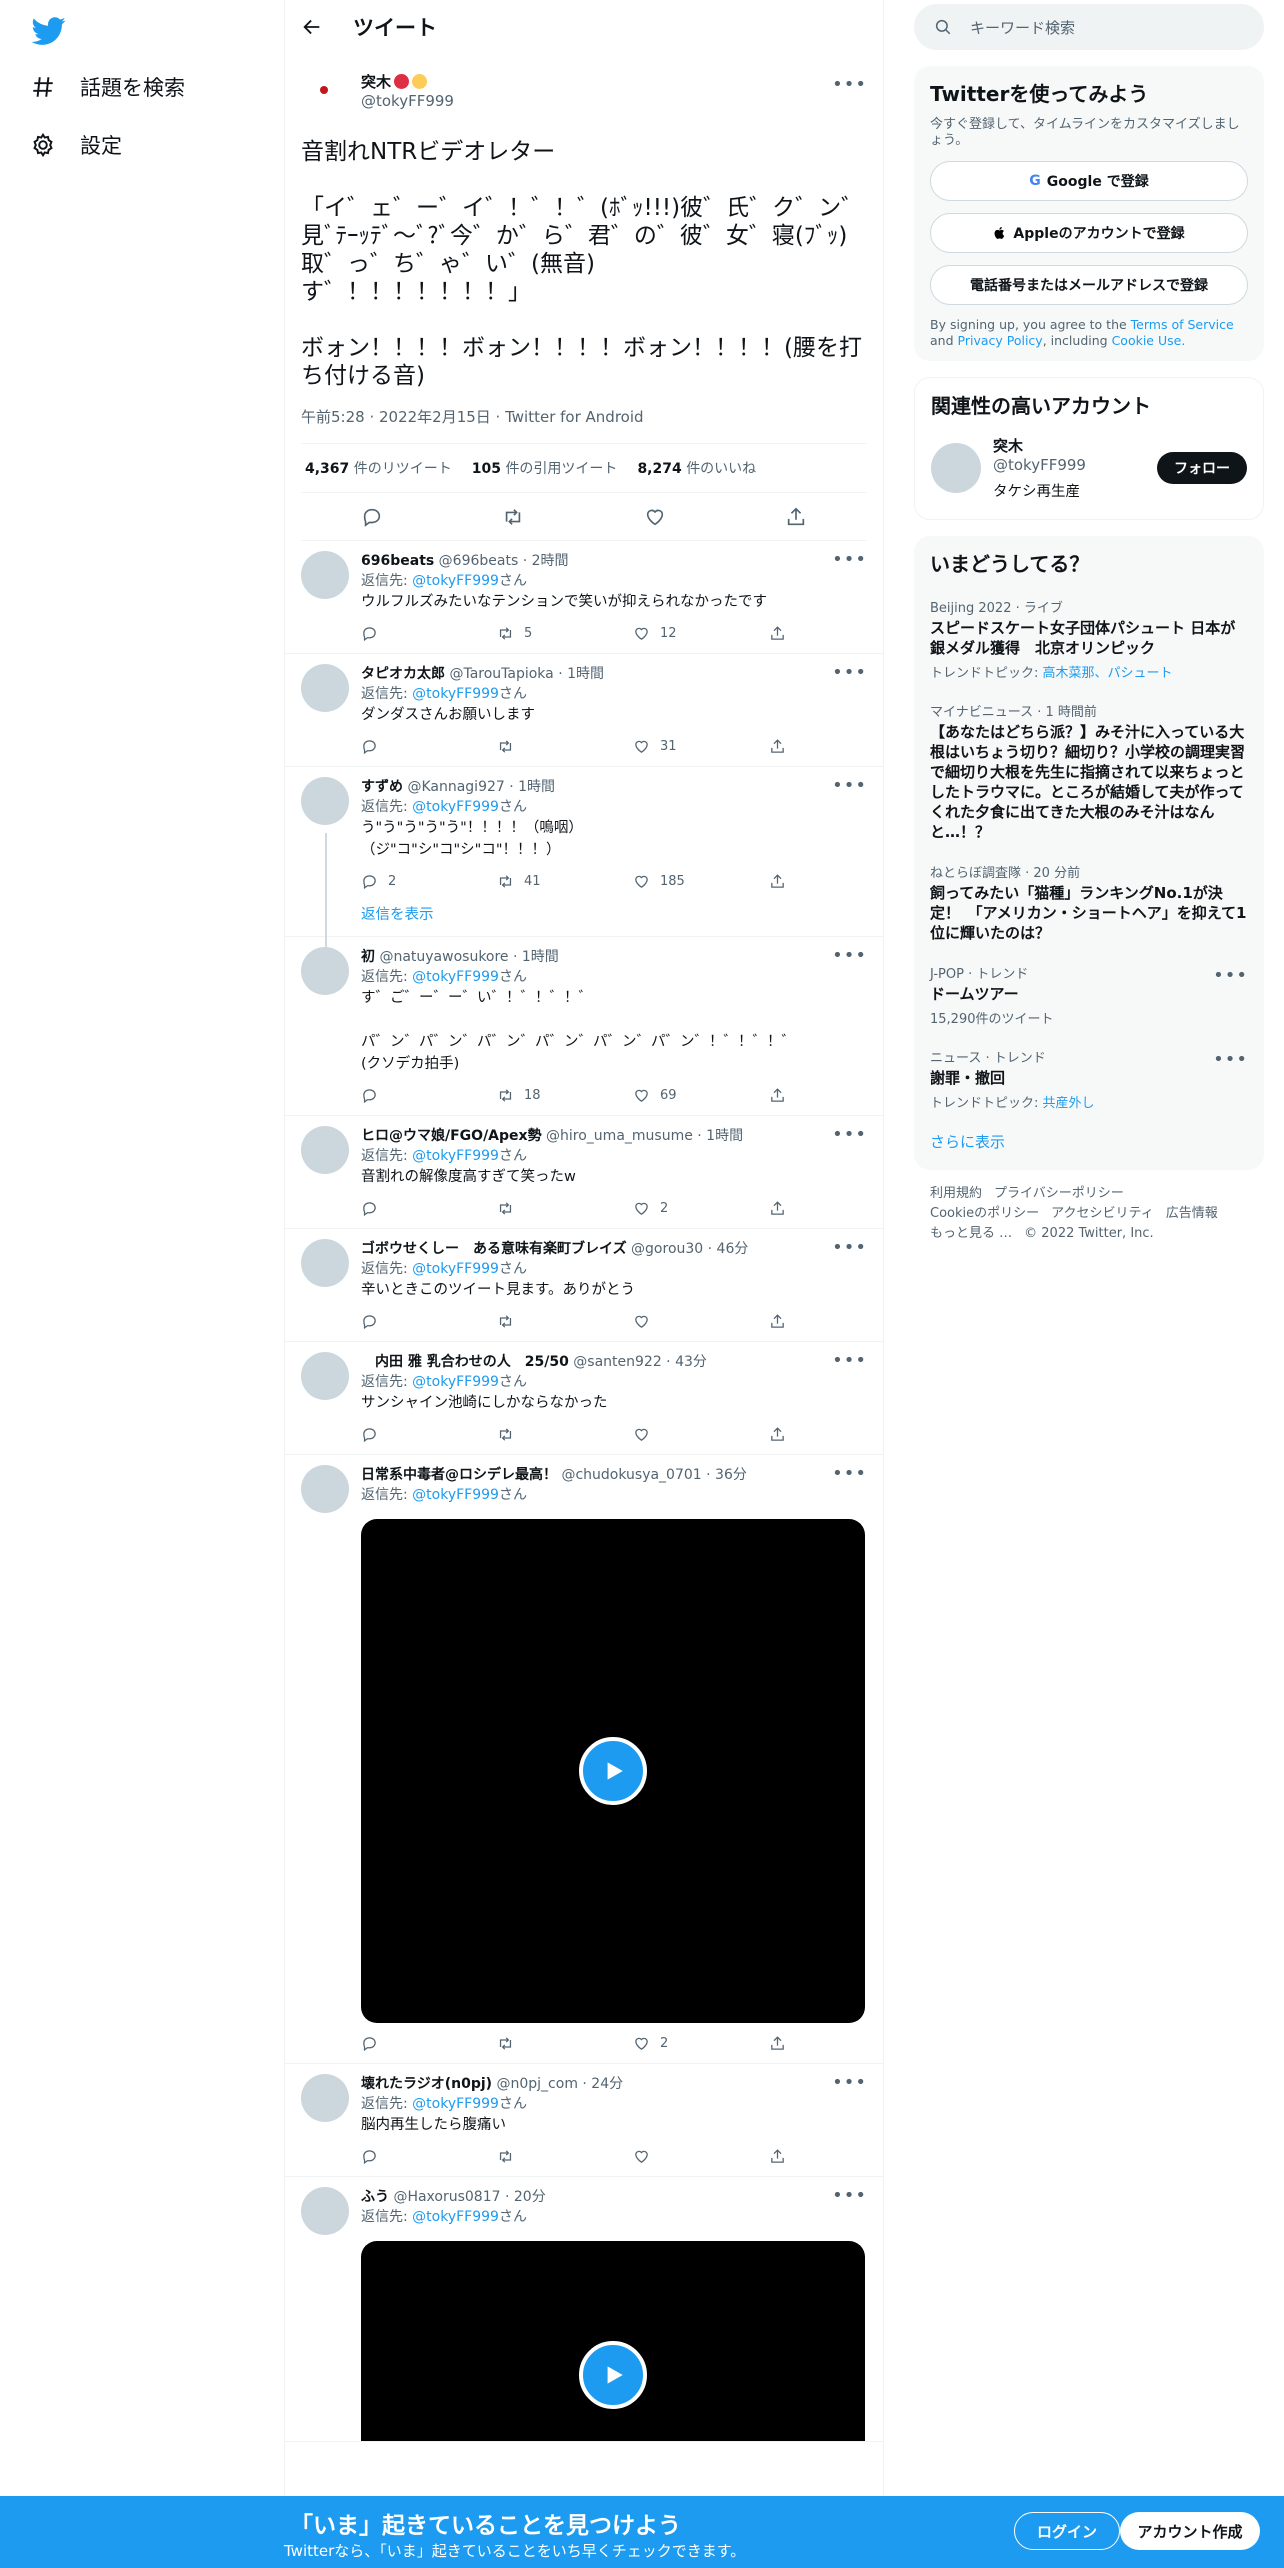  I want to click on follow-button: フォロー, so click(1202, 468).